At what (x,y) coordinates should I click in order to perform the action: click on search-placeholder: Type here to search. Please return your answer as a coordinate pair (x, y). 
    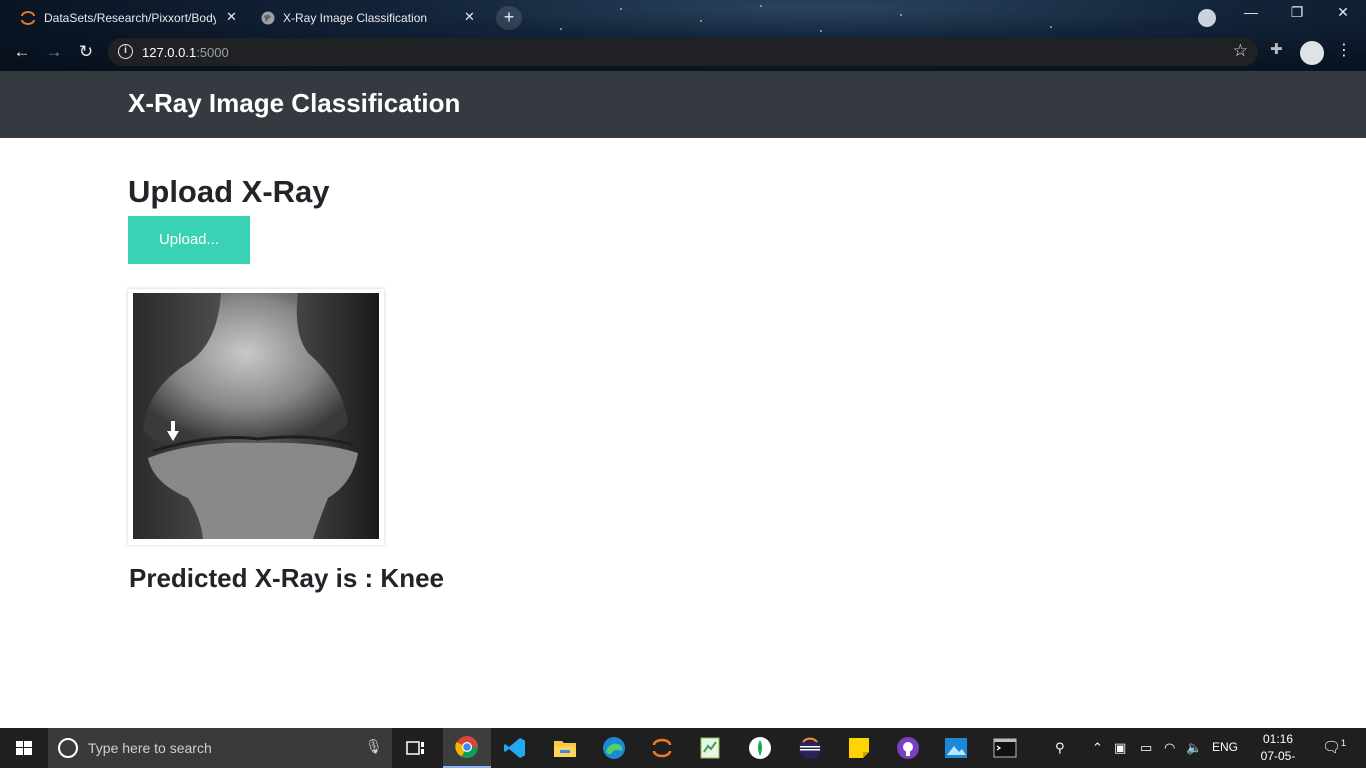
    Looking at the image, I should click on (150, 748).